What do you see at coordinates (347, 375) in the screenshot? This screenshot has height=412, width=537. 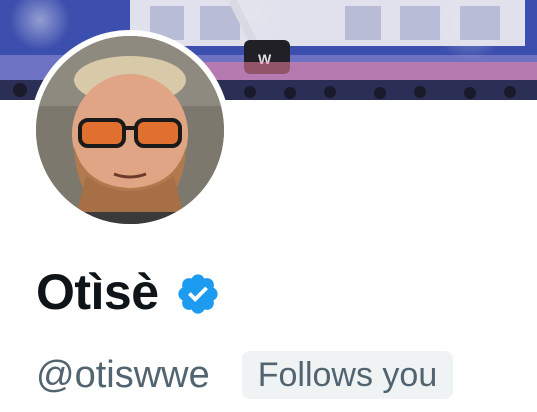 I see `follows-you-badge: Follows you` at bounding box center [347, 375].